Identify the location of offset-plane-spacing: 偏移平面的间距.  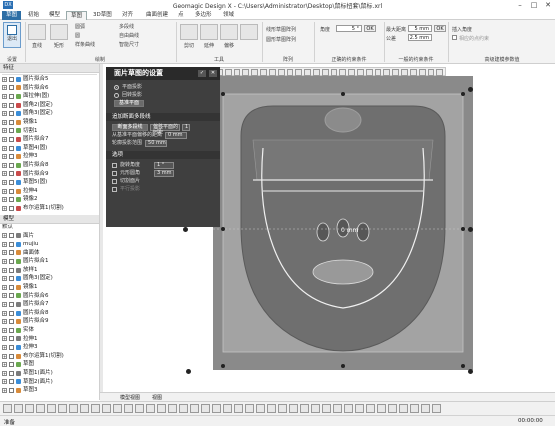
(165, 128).